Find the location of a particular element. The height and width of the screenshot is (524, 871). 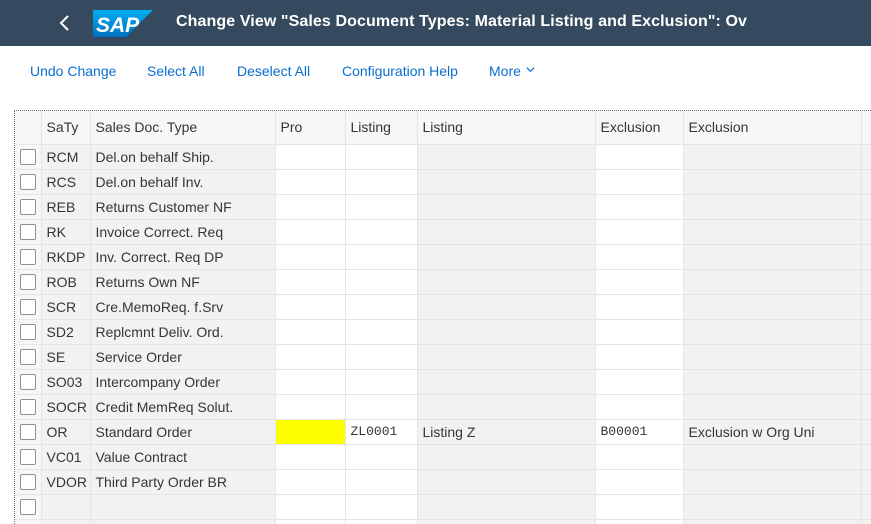

select-all-button: Select All is located at coordinates (176, 71).